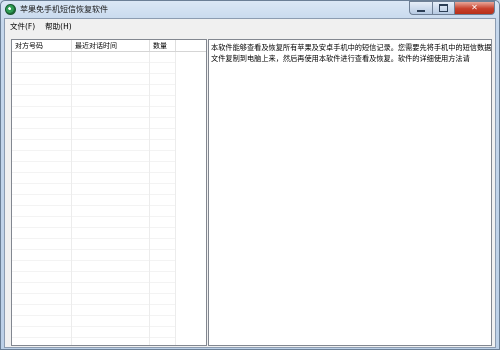  I want to click on close-button: ✕, so click(474, 8).